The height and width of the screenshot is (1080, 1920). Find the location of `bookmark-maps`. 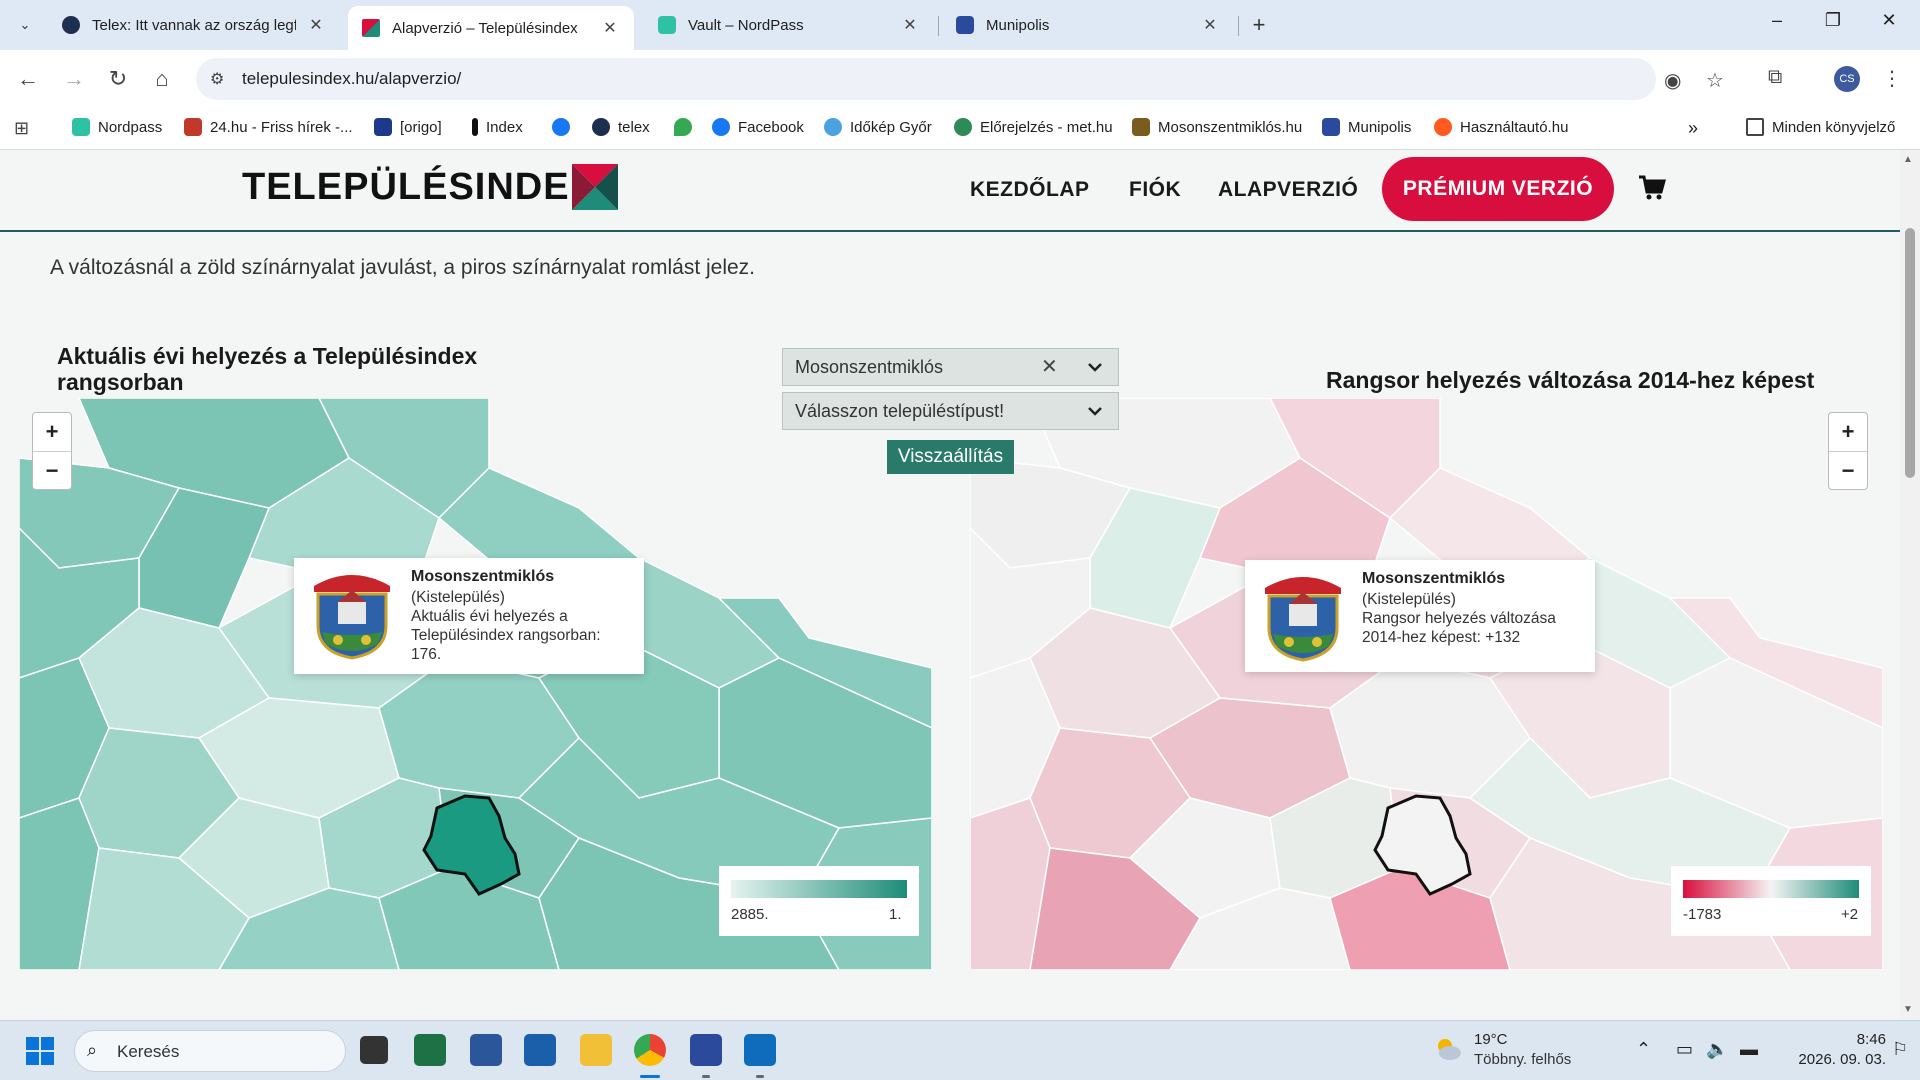

bookmark-maps is located at coordinates (687, 127).